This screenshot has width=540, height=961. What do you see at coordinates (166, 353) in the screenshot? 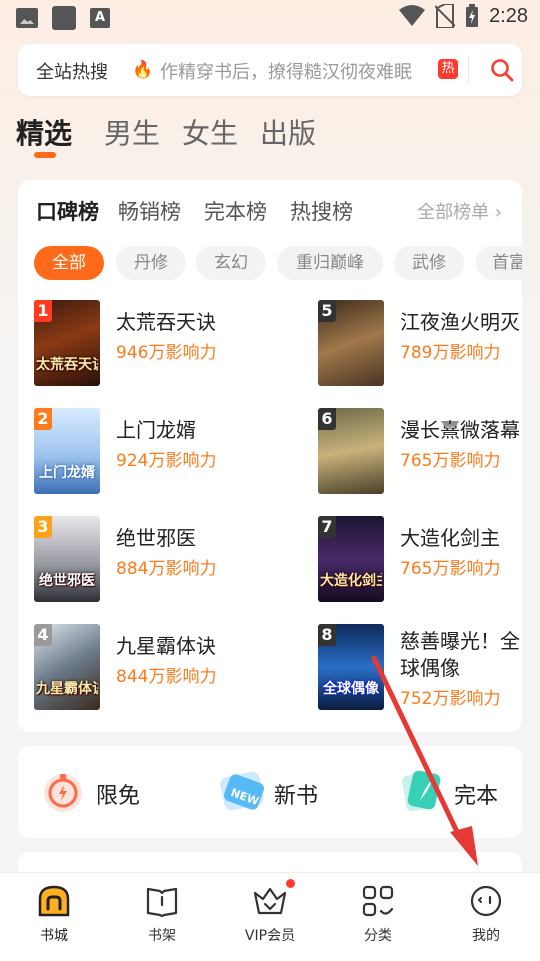
I see `book-influence: 946万影响力` at bounding box center [166, 353].